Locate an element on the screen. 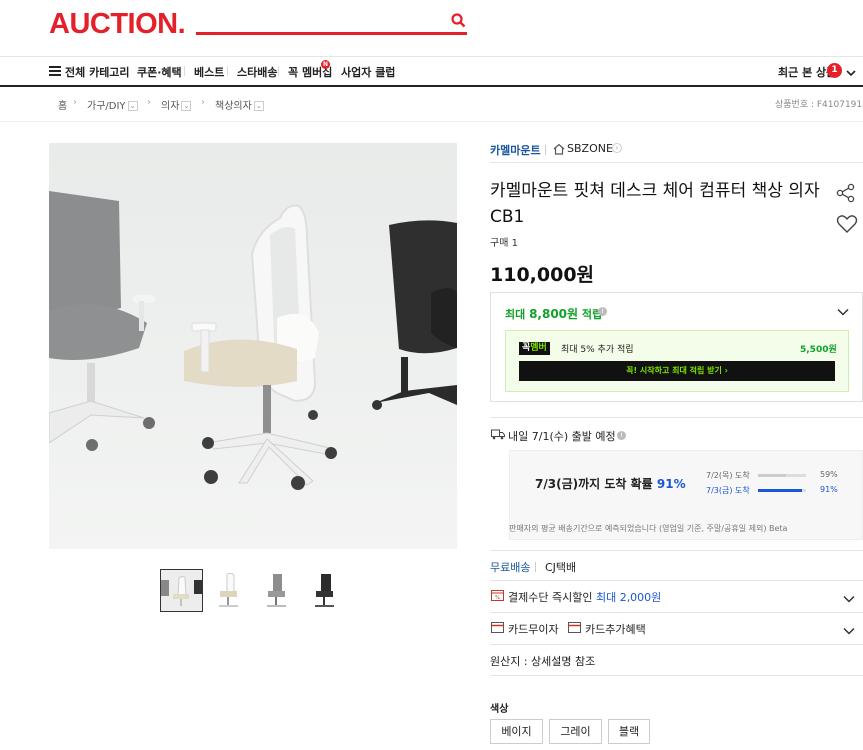 The width and height of the screenshot is (863, 750). shipping-schedule: 내일 7/1(수) 출발 예정 is located at coordinates (562, 436).